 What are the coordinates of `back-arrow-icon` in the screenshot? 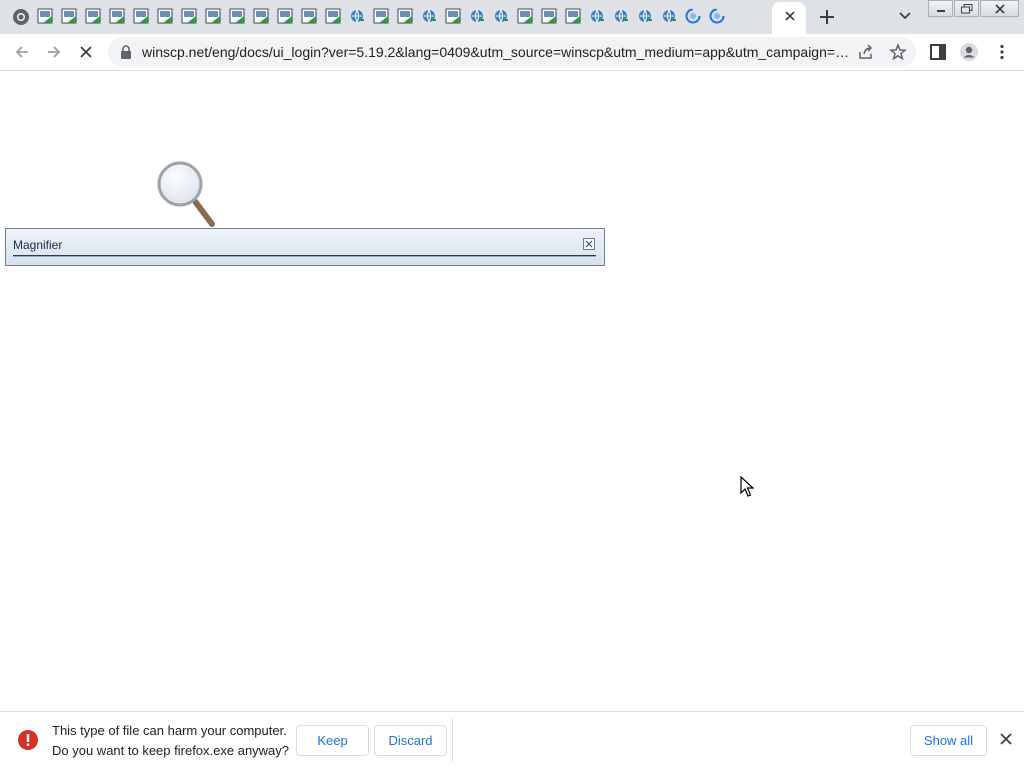 It's located at (21, 52).